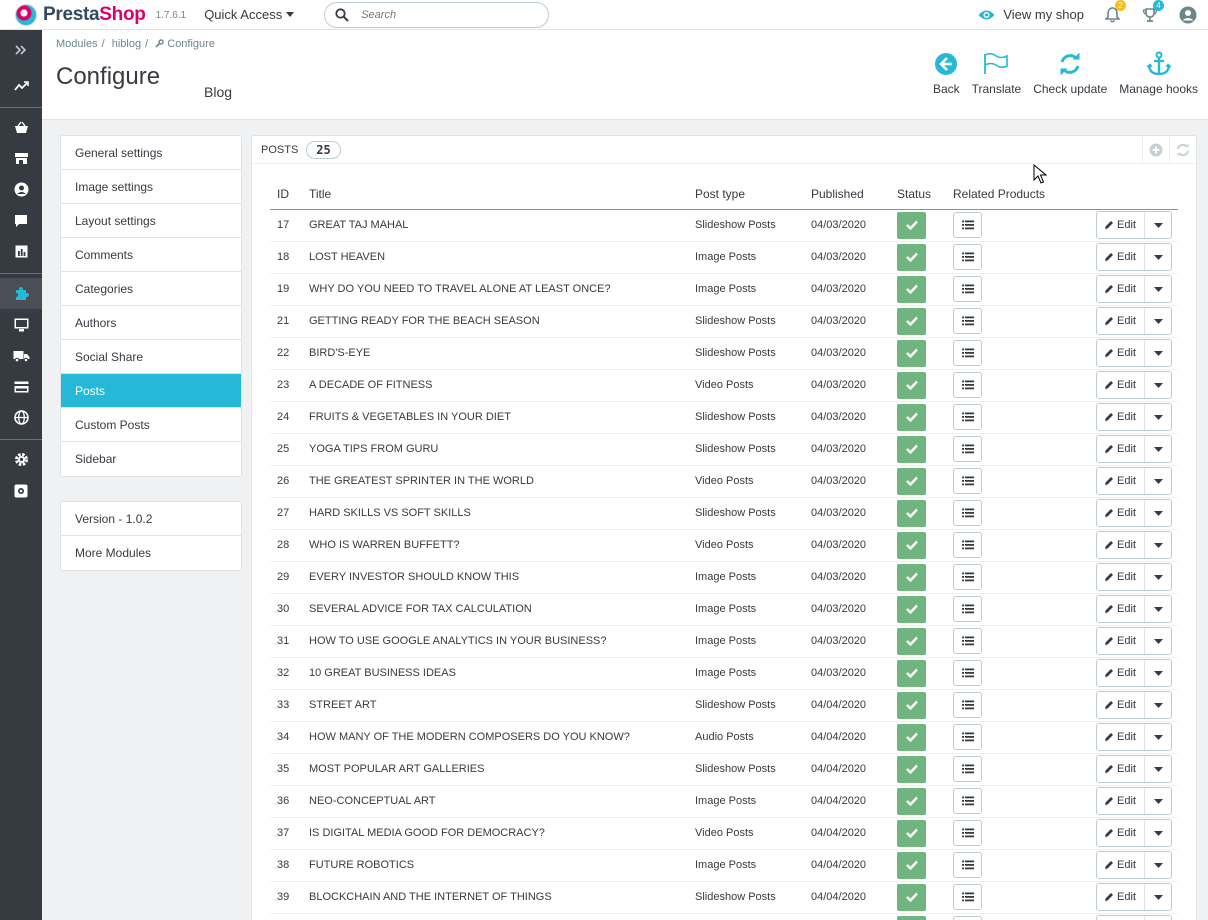 This screenshot has width=1208, height=920. What do you see at coordinates (21, 490) in the screenshot?
I see `nav-advanced-parameters` at bounding box center [21, 490].